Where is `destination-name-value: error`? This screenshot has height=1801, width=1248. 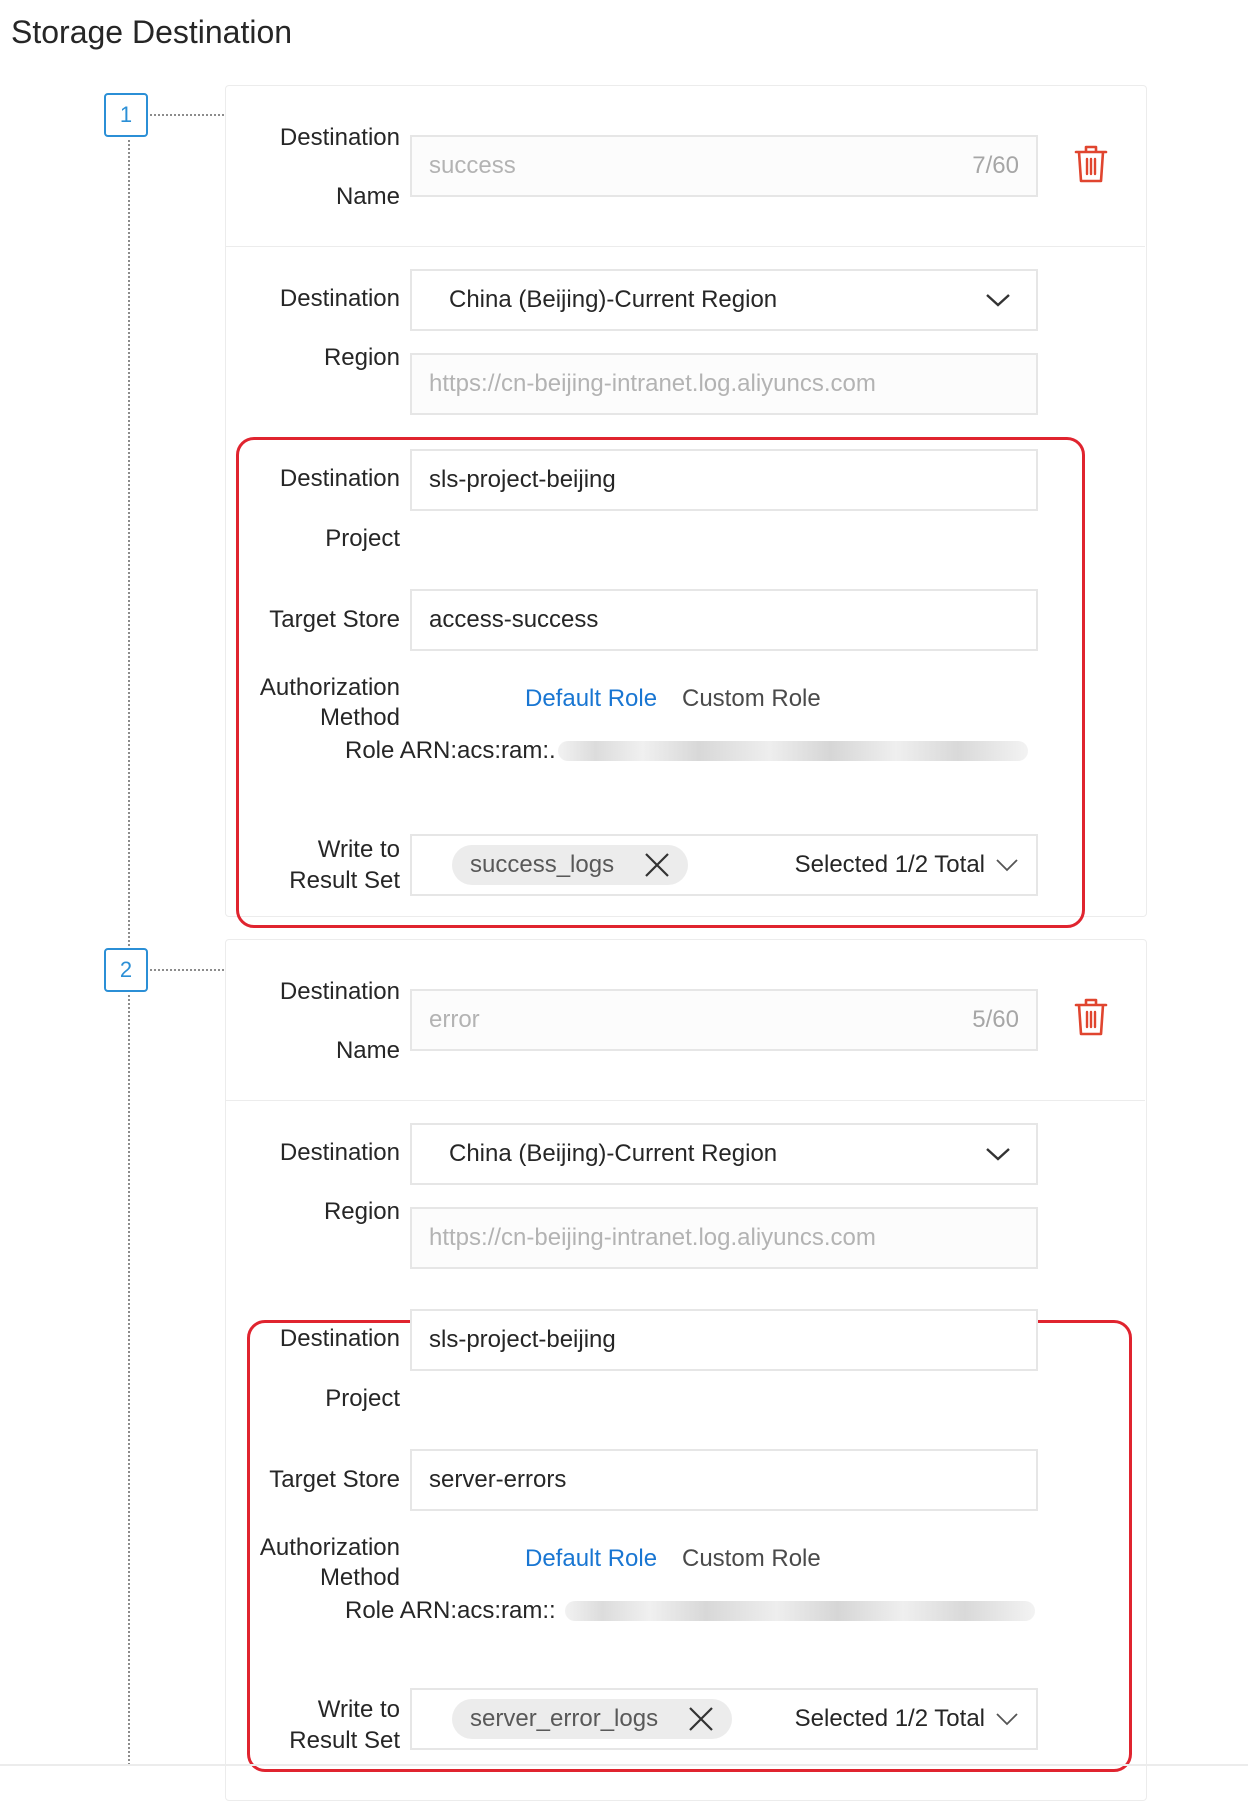 destination-name-value: error is located at coordinates (454, 1019).